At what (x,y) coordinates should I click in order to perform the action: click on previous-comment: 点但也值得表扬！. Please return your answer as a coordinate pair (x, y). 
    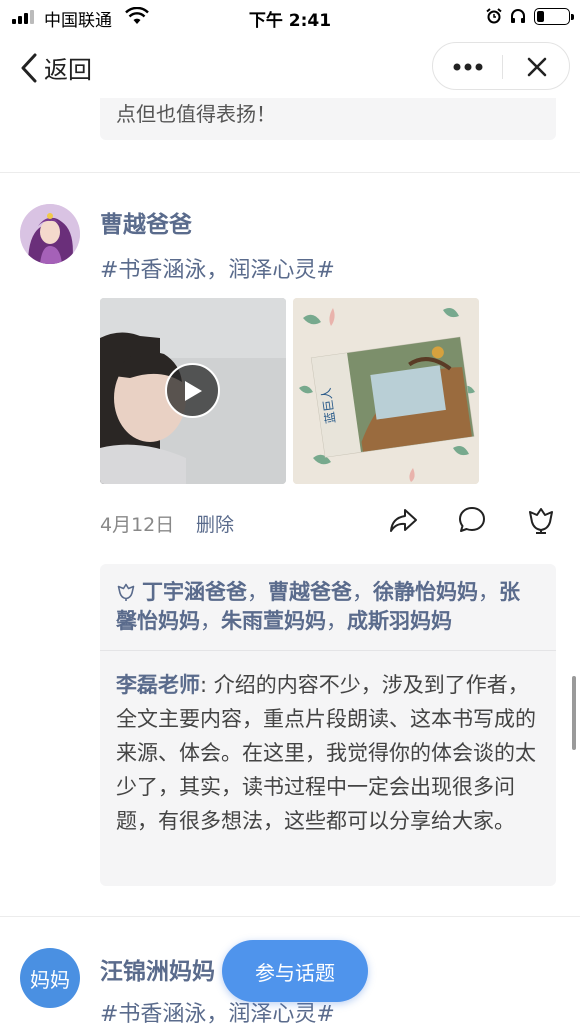
    Looking at the image, I should click on (328, 119).